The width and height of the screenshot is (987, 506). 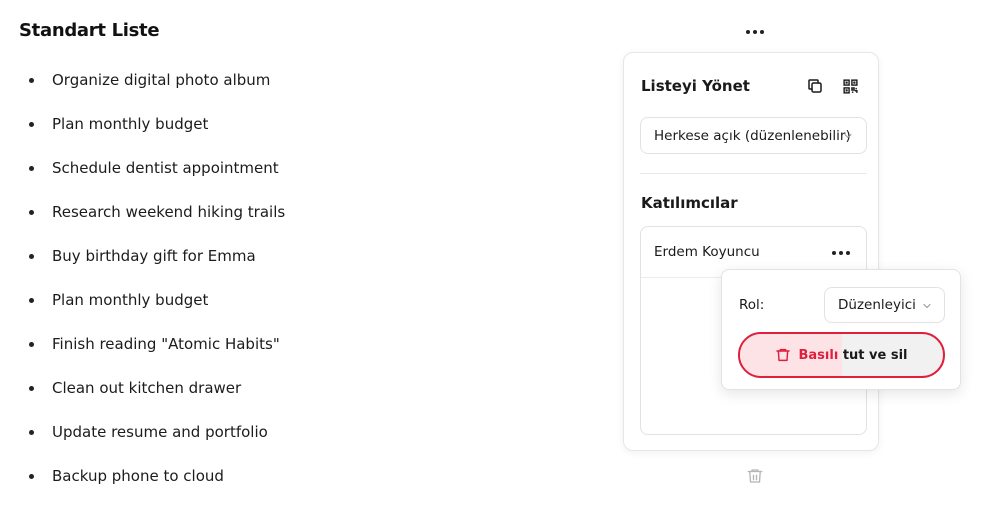 I want to click on participant-role-popover: Rol: Düzenleyici Basılı tut ve sil, so click(x=841, y=329).